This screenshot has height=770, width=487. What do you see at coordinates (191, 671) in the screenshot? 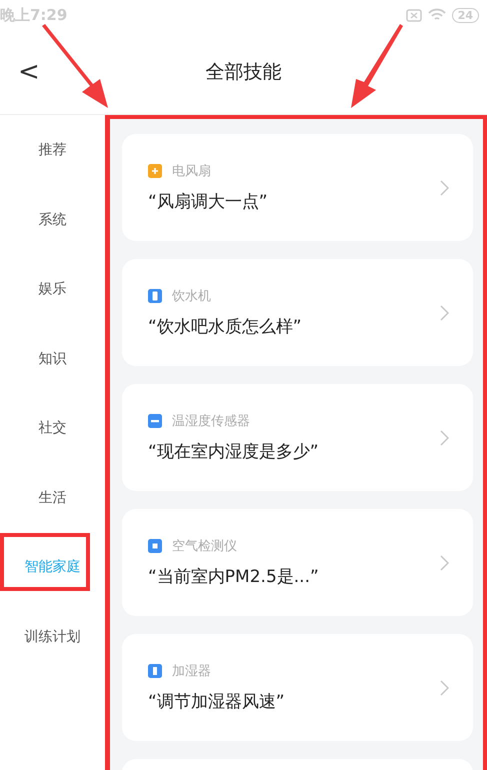
I see `device-name: 加湿器` at bounding box center [191, 671].